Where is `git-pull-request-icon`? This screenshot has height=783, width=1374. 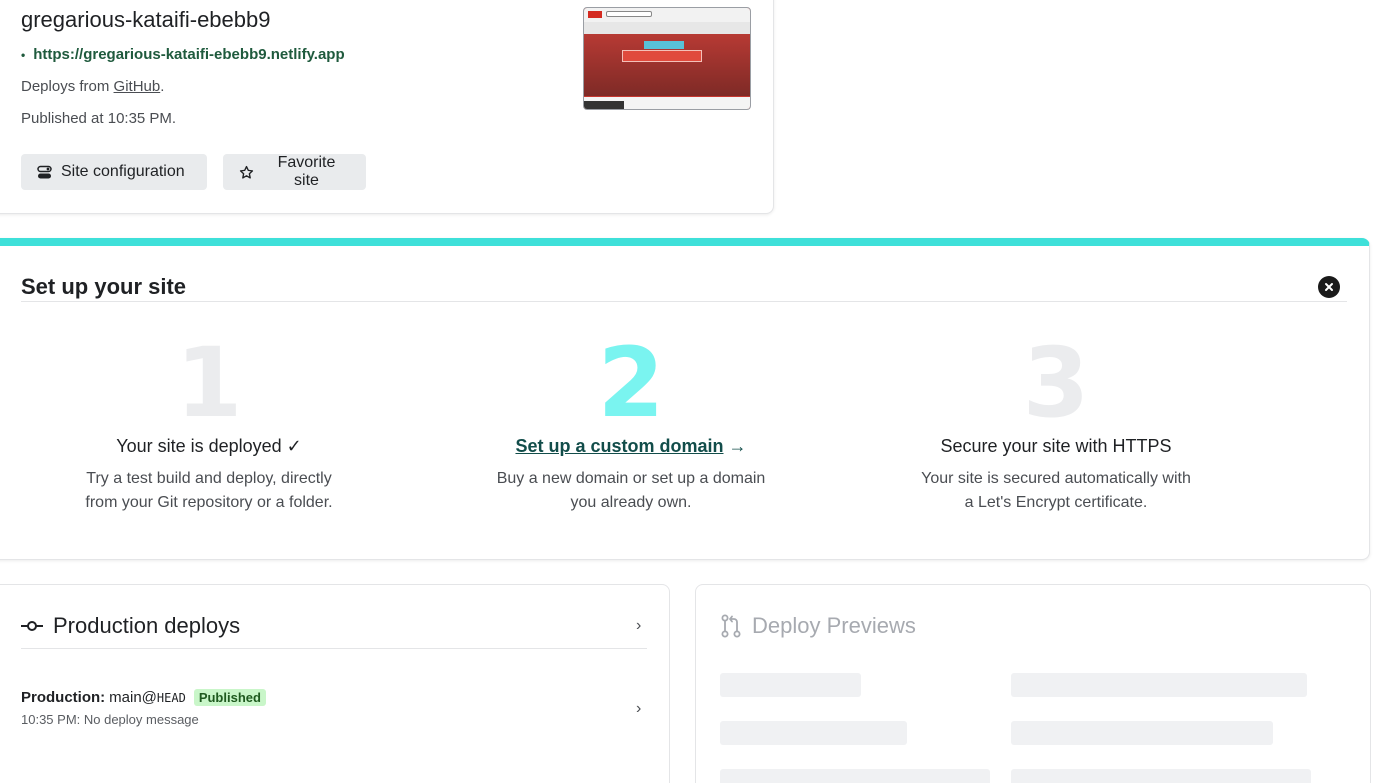
git-pull-request-icon is located at coordinates (731, 626).